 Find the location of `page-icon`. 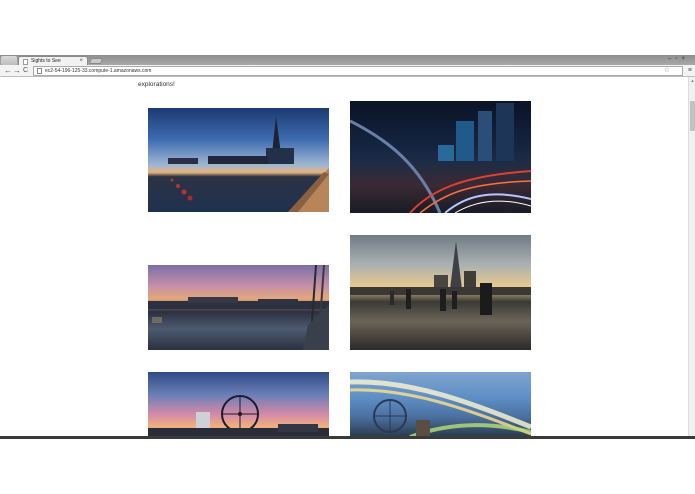

page-icon is located at coordinates (39, 71).